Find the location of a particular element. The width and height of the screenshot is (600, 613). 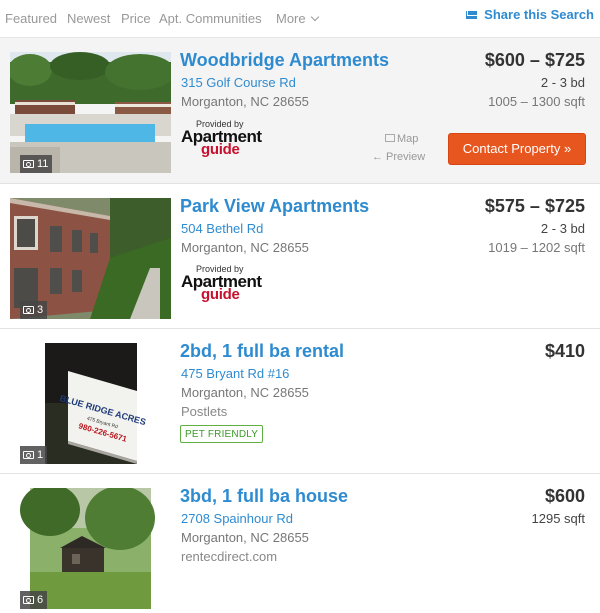

share-search-link: Share this Search is located at coordinates (530, 14).